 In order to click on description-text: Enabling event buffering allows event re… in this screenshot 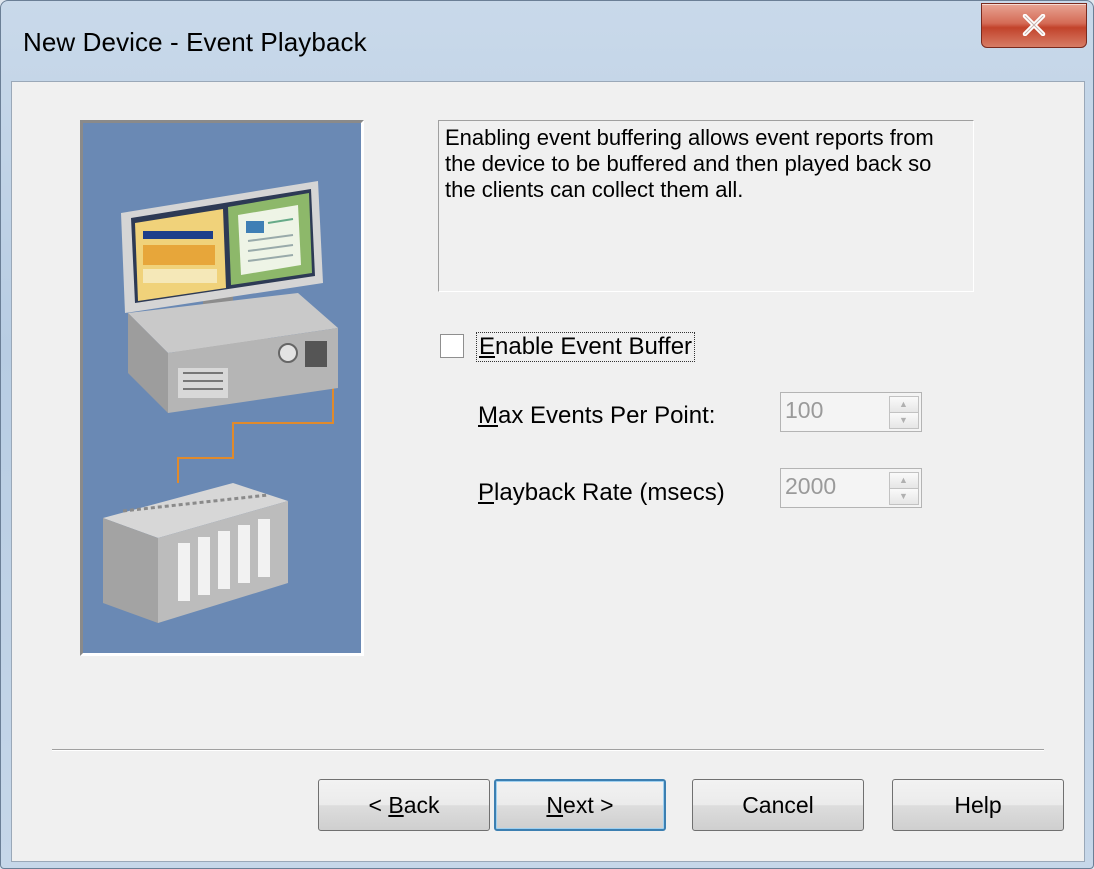, I will do `click(689, 163)`.